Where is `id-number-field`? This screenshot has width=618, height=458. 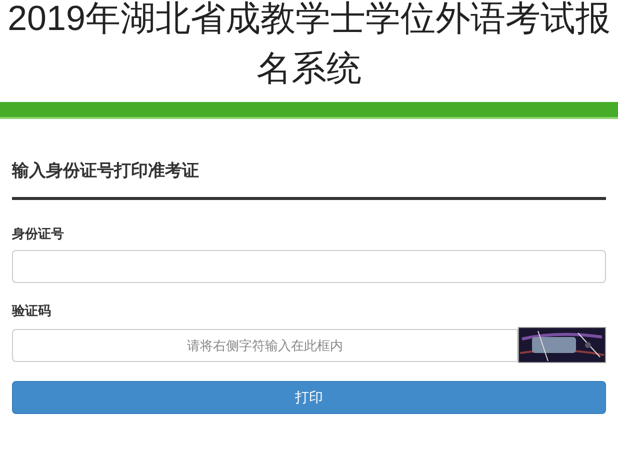
id-number-field is located at coordinates (309, 266).